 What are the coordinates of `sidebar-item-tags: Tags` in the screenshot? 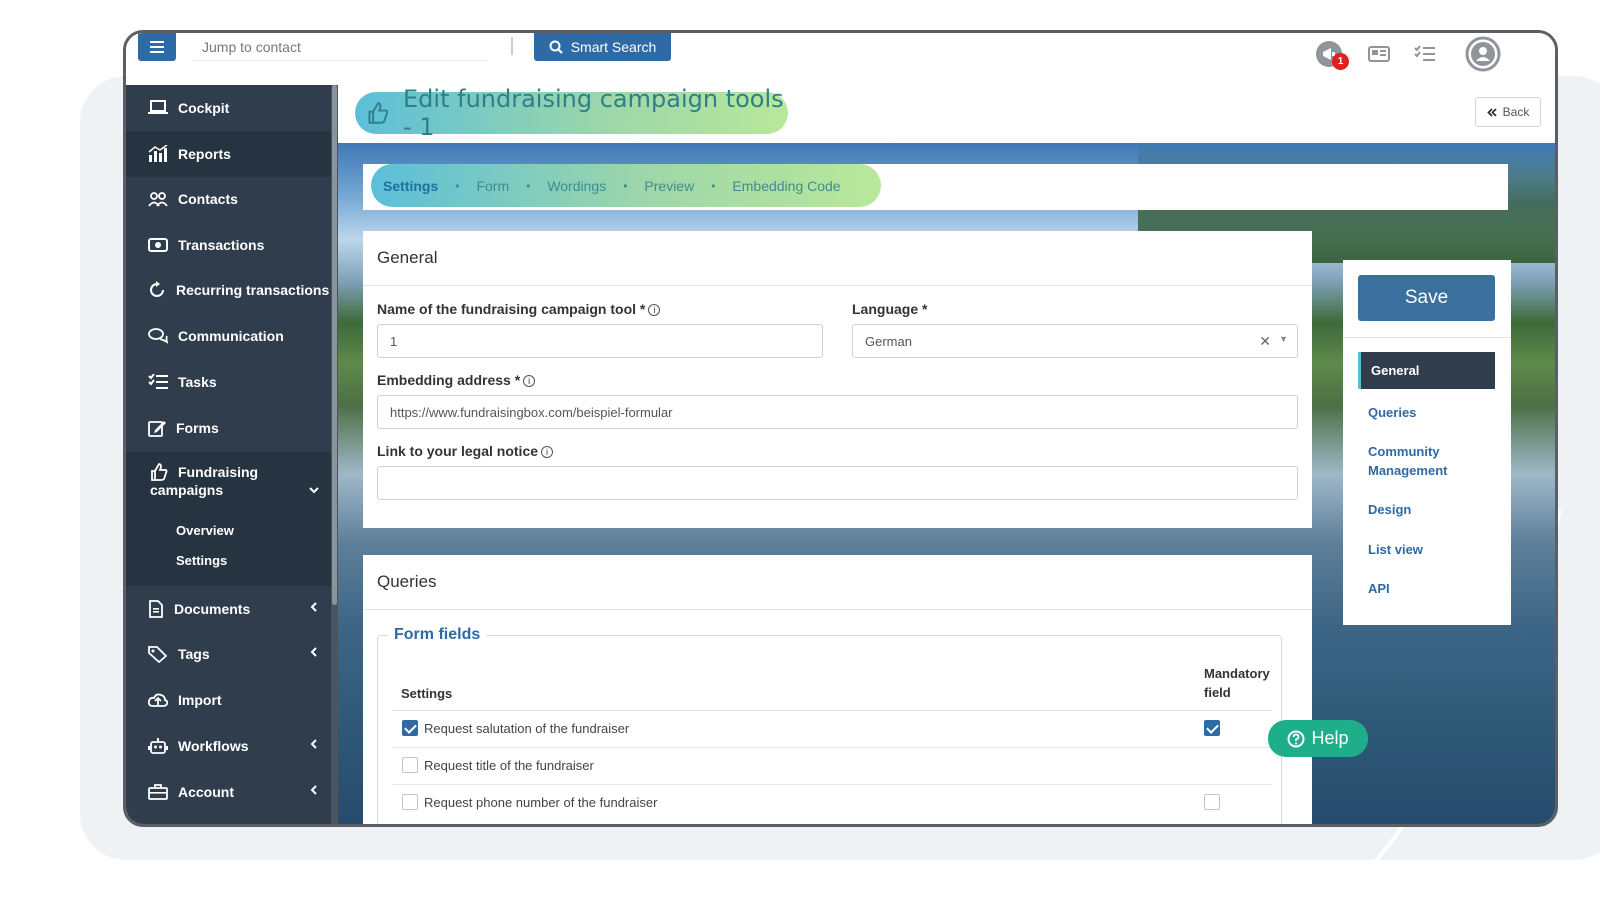 It's located at (228, 654).